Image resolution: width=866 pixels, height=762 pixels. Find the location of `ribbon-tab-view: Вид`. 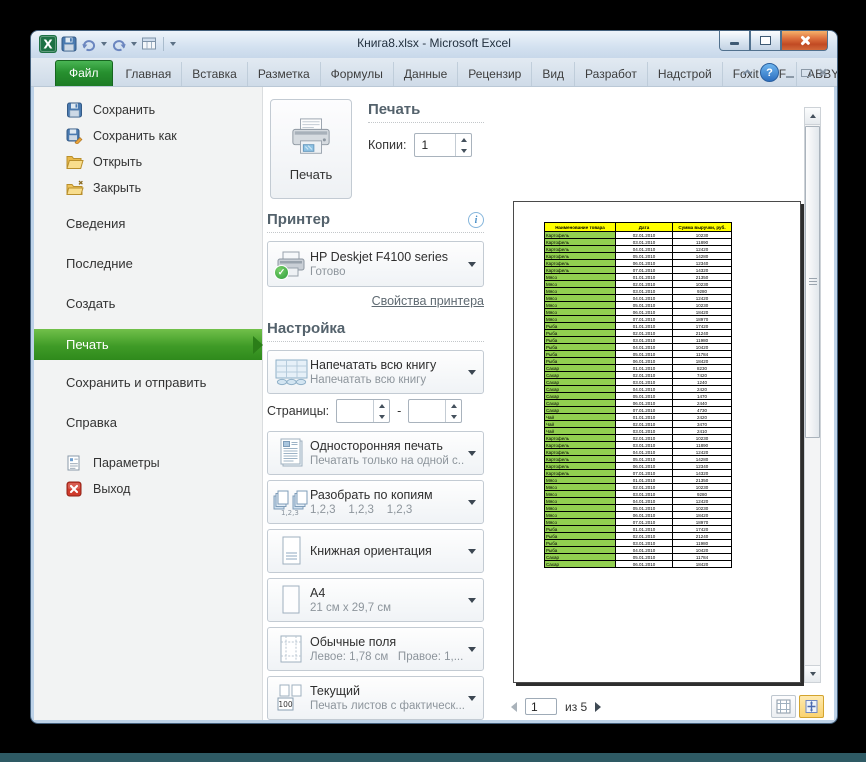

ribbon-tab-view: Вид is located at coordinates (554, 74).